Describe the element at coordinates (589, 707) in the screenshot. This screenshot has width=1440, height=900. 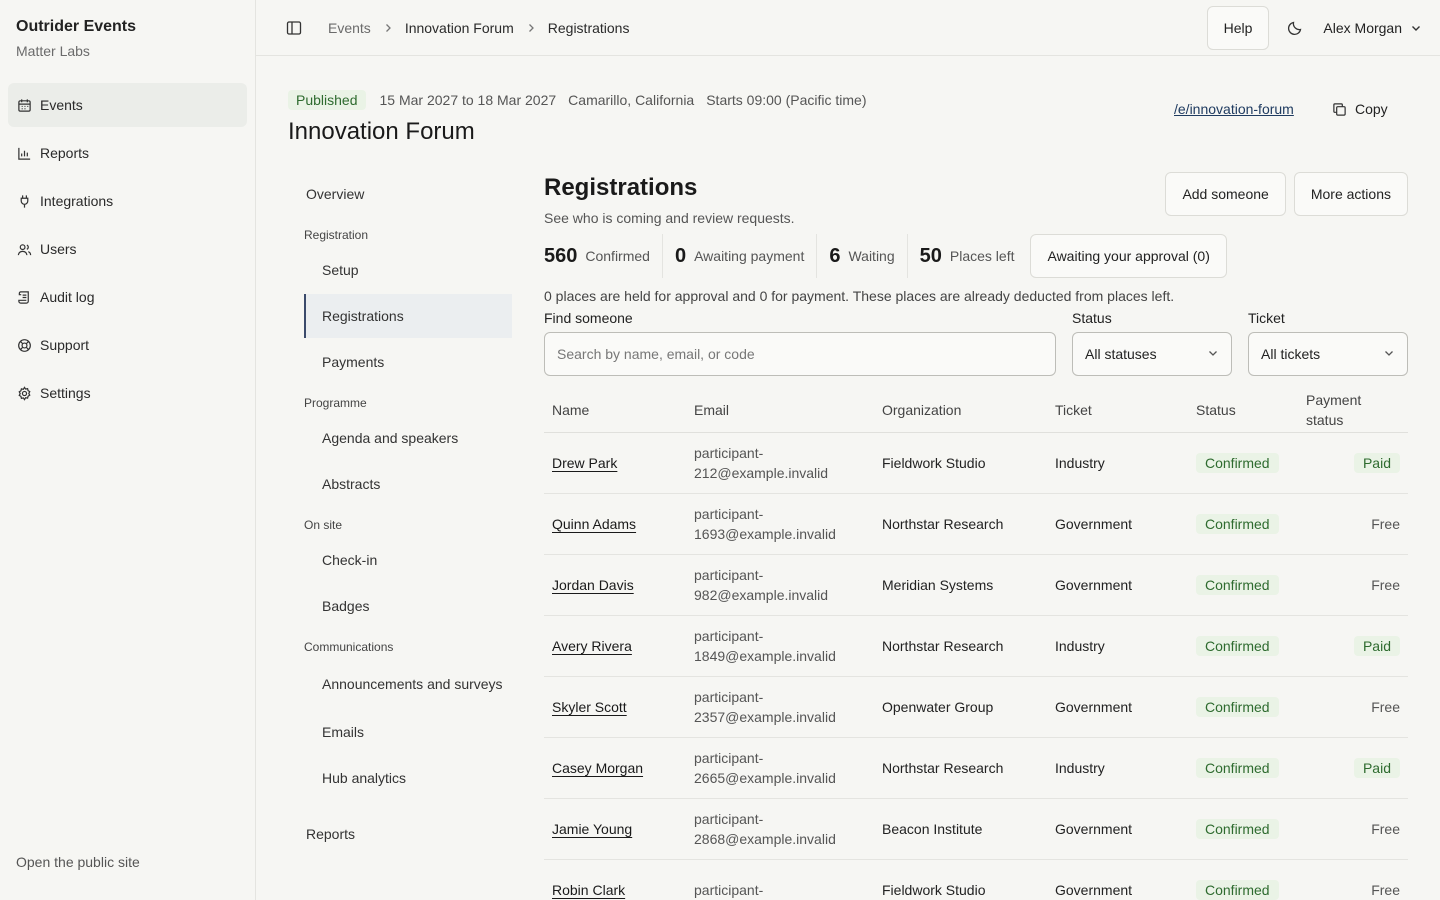
I see `registrant-name-link: Skyler Scott` at that location.